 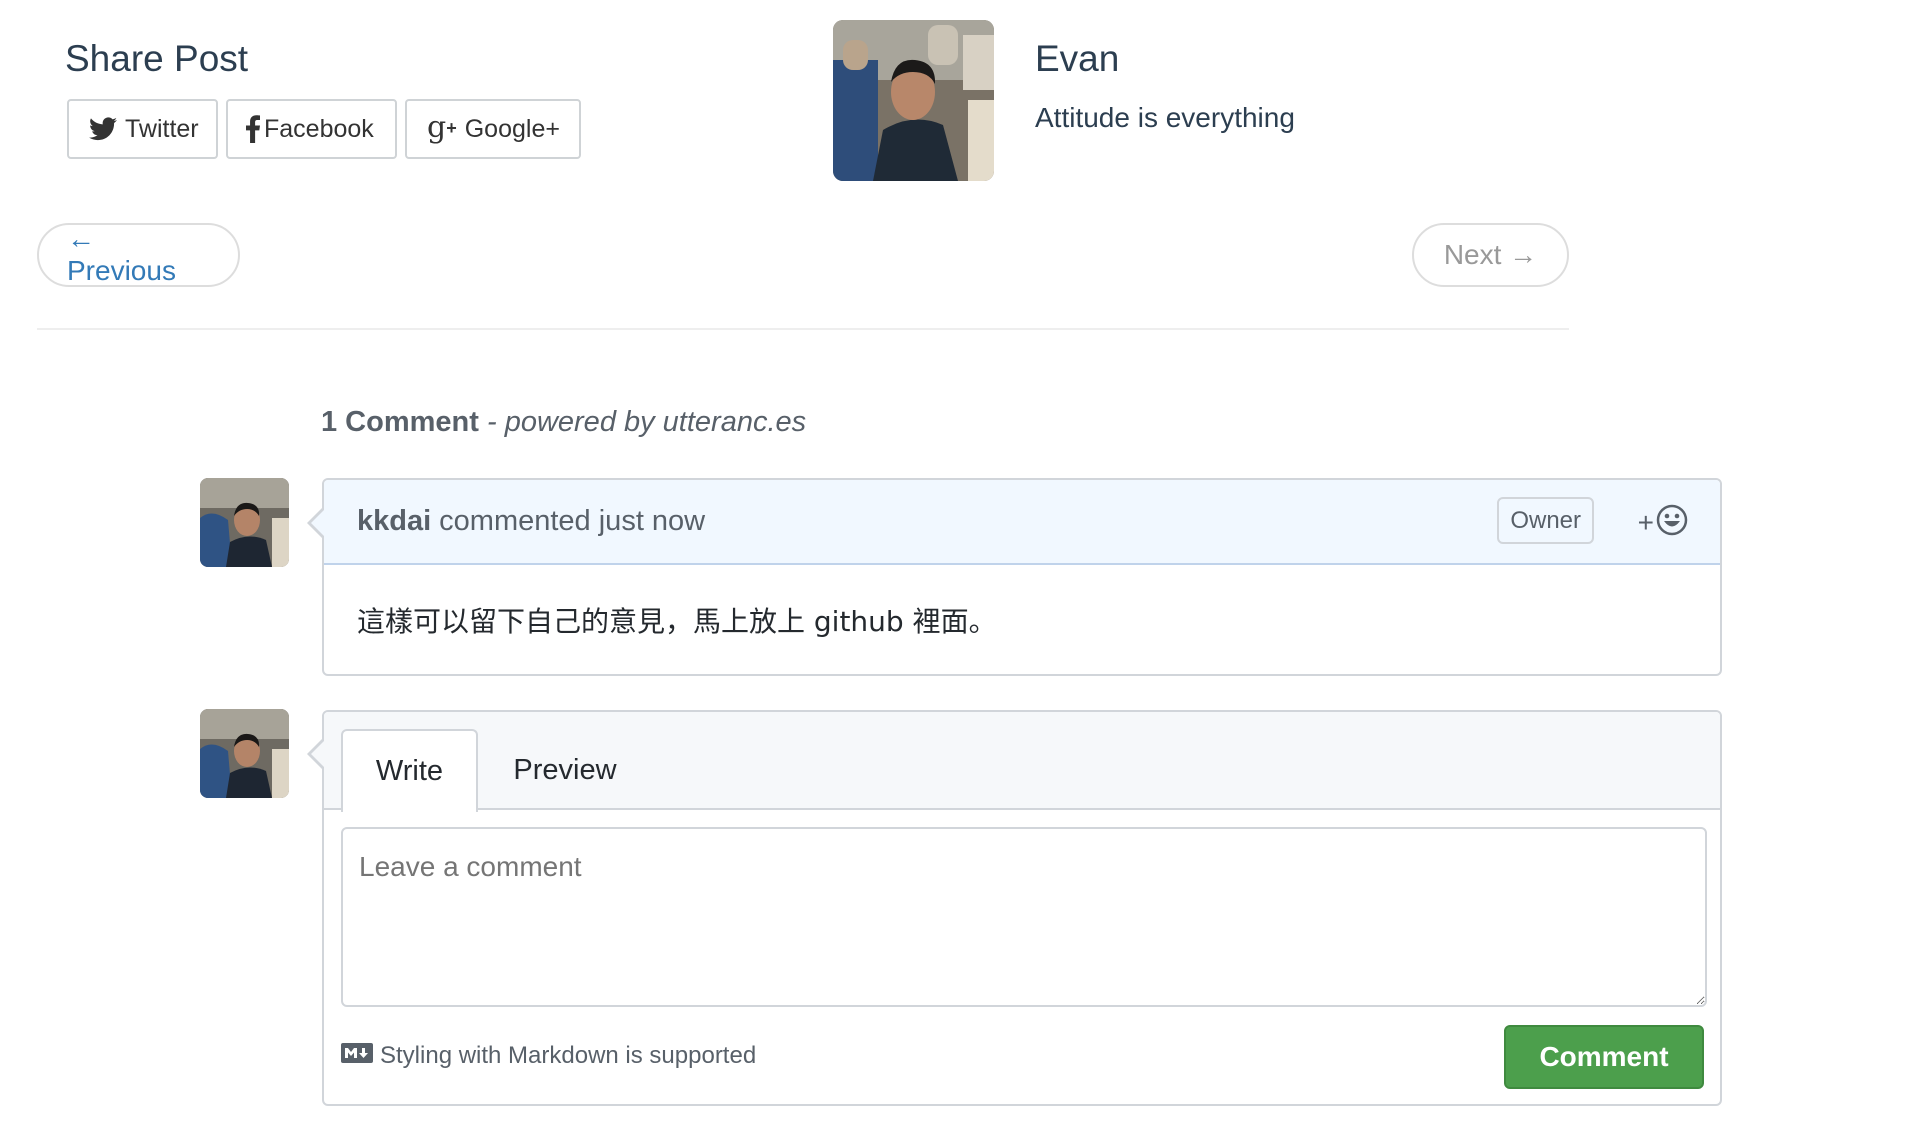 What do you see at coordinates (162, 128) in the screenshot?
I see `twitter-label: Twitter` at bounding box center [162, 128].